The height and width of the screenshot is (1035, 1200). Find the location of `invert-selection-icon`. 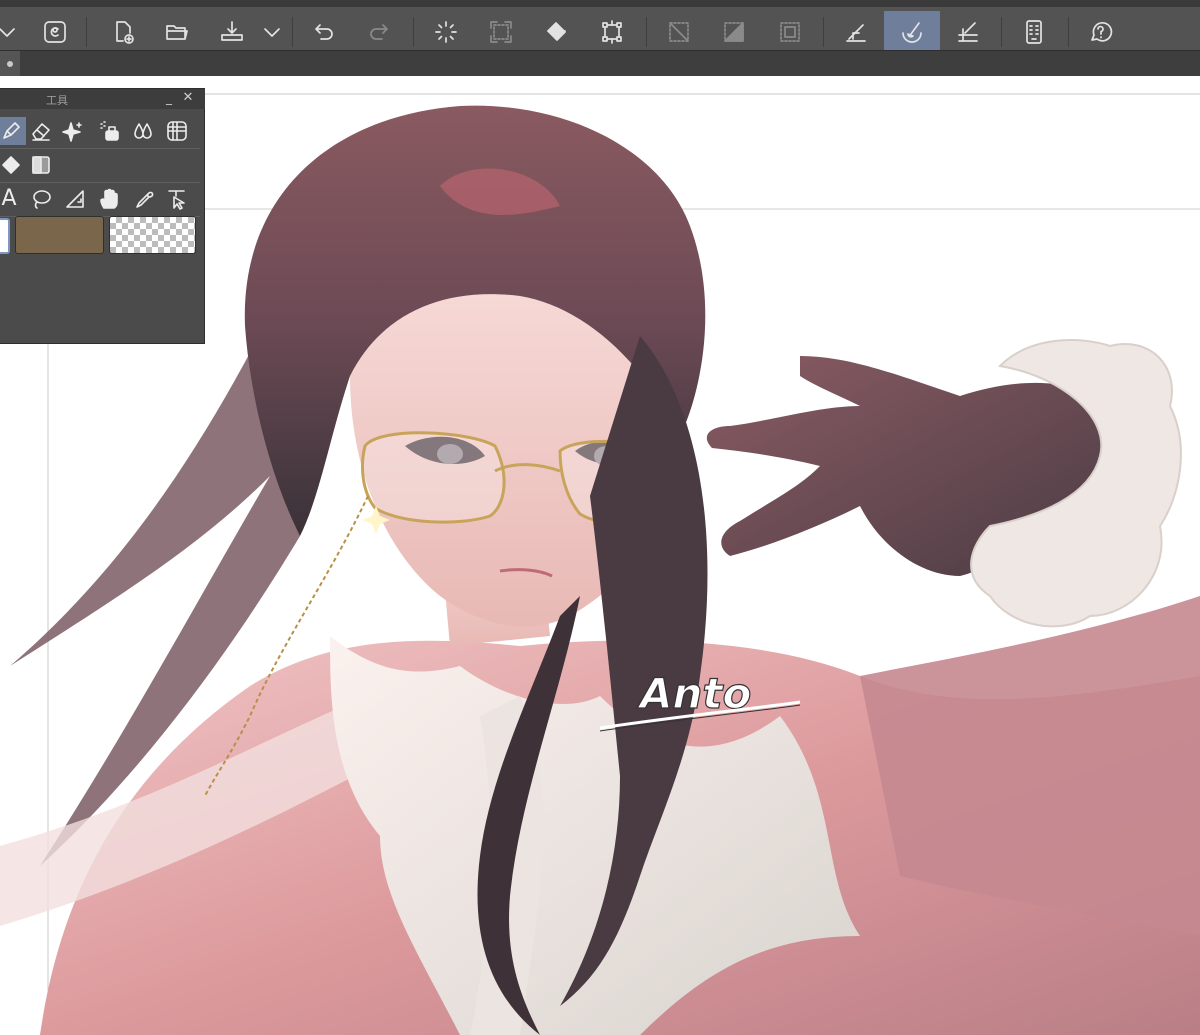

invert-selection-icon is located at coordinates (734, 32).